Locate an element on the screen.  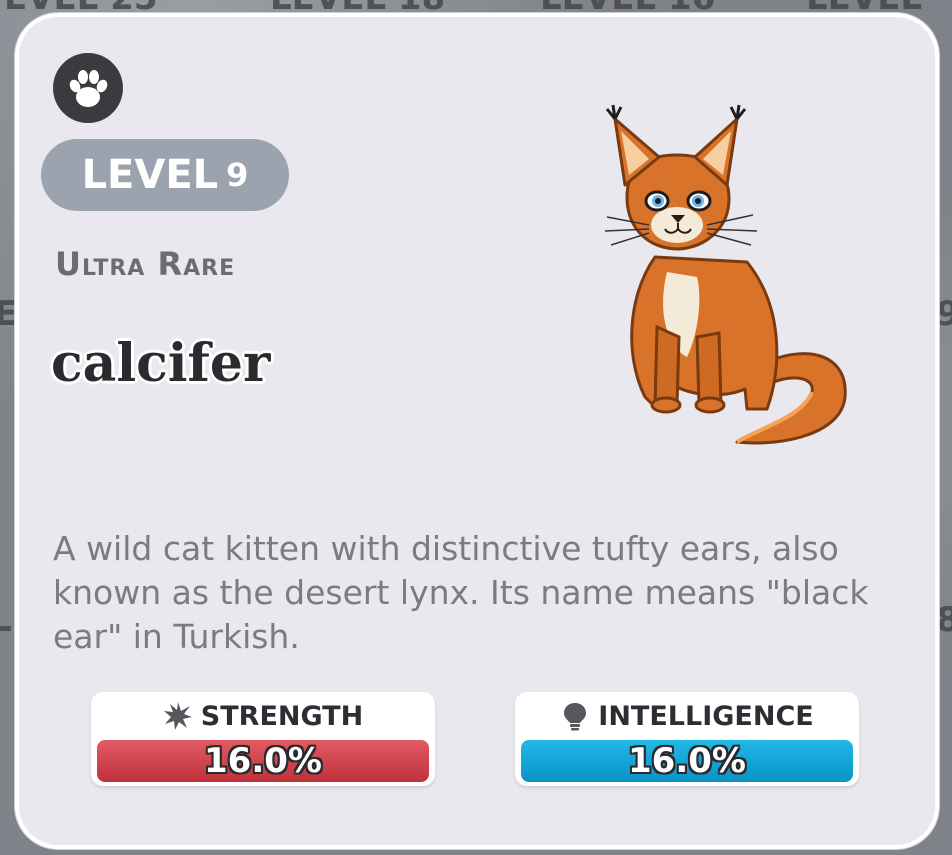
paw-icon is located at coordinates (88, 88).